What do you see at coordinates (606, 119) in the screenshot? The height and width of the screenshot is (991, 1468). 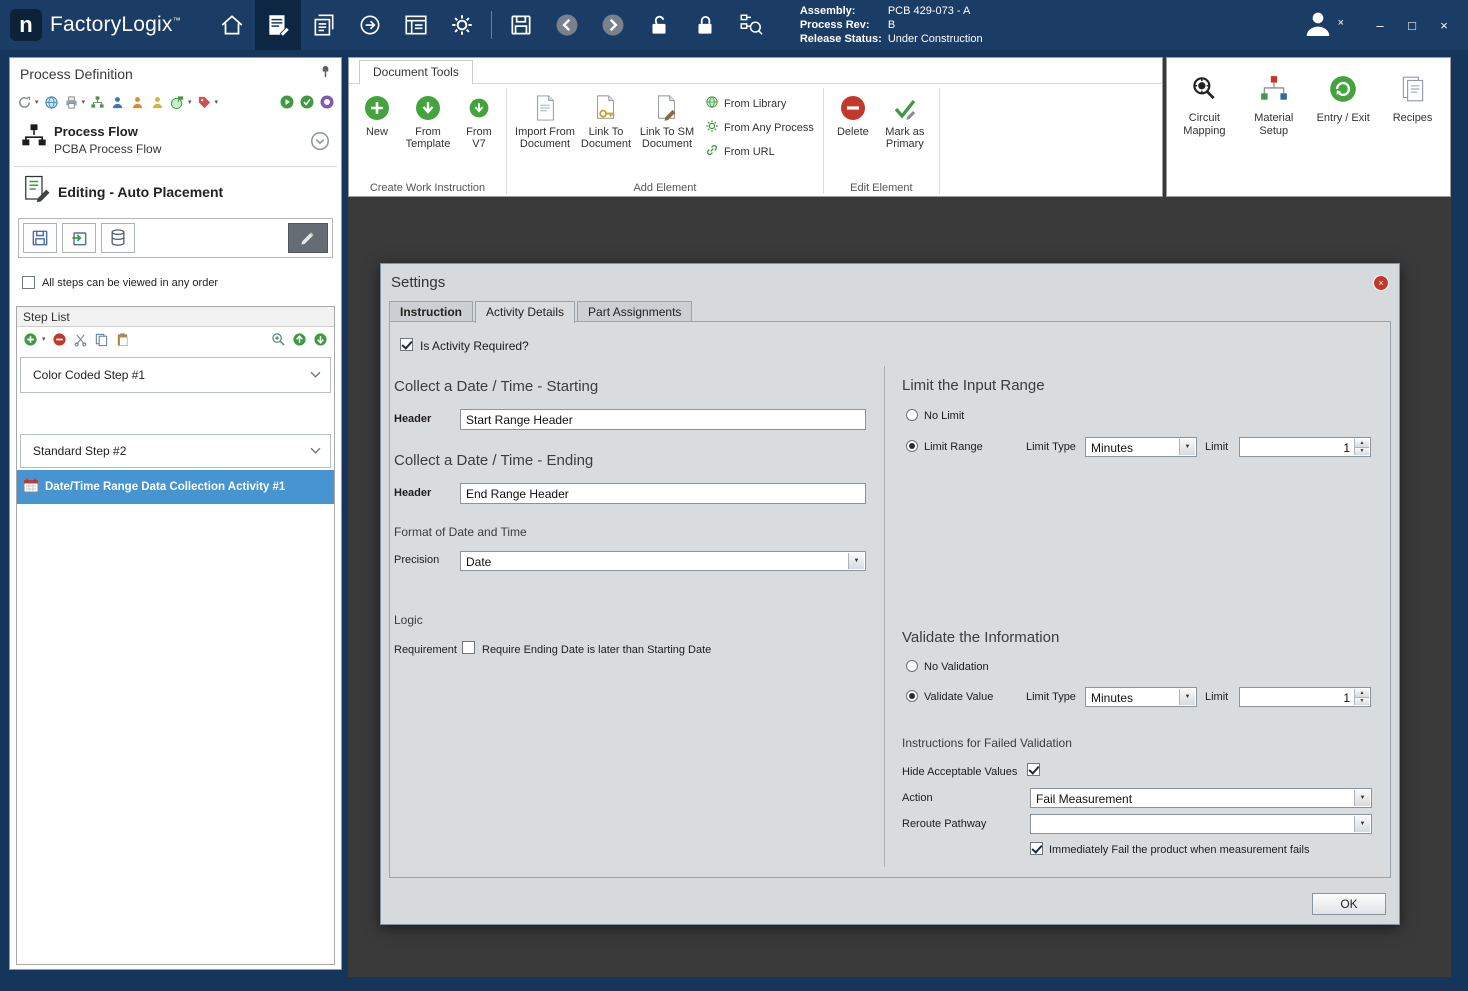 I see `link-to-document-button: Link To Document` at bounding box center [606, 119].